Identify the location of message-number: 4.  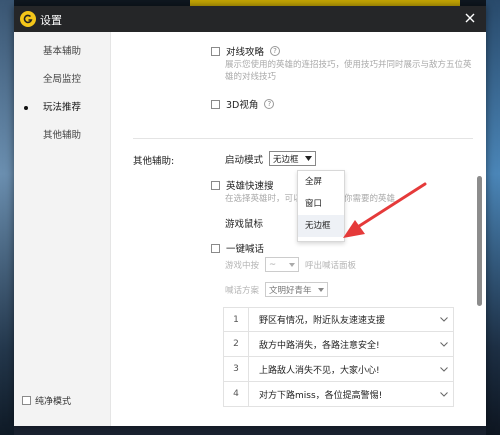
(236, 394).